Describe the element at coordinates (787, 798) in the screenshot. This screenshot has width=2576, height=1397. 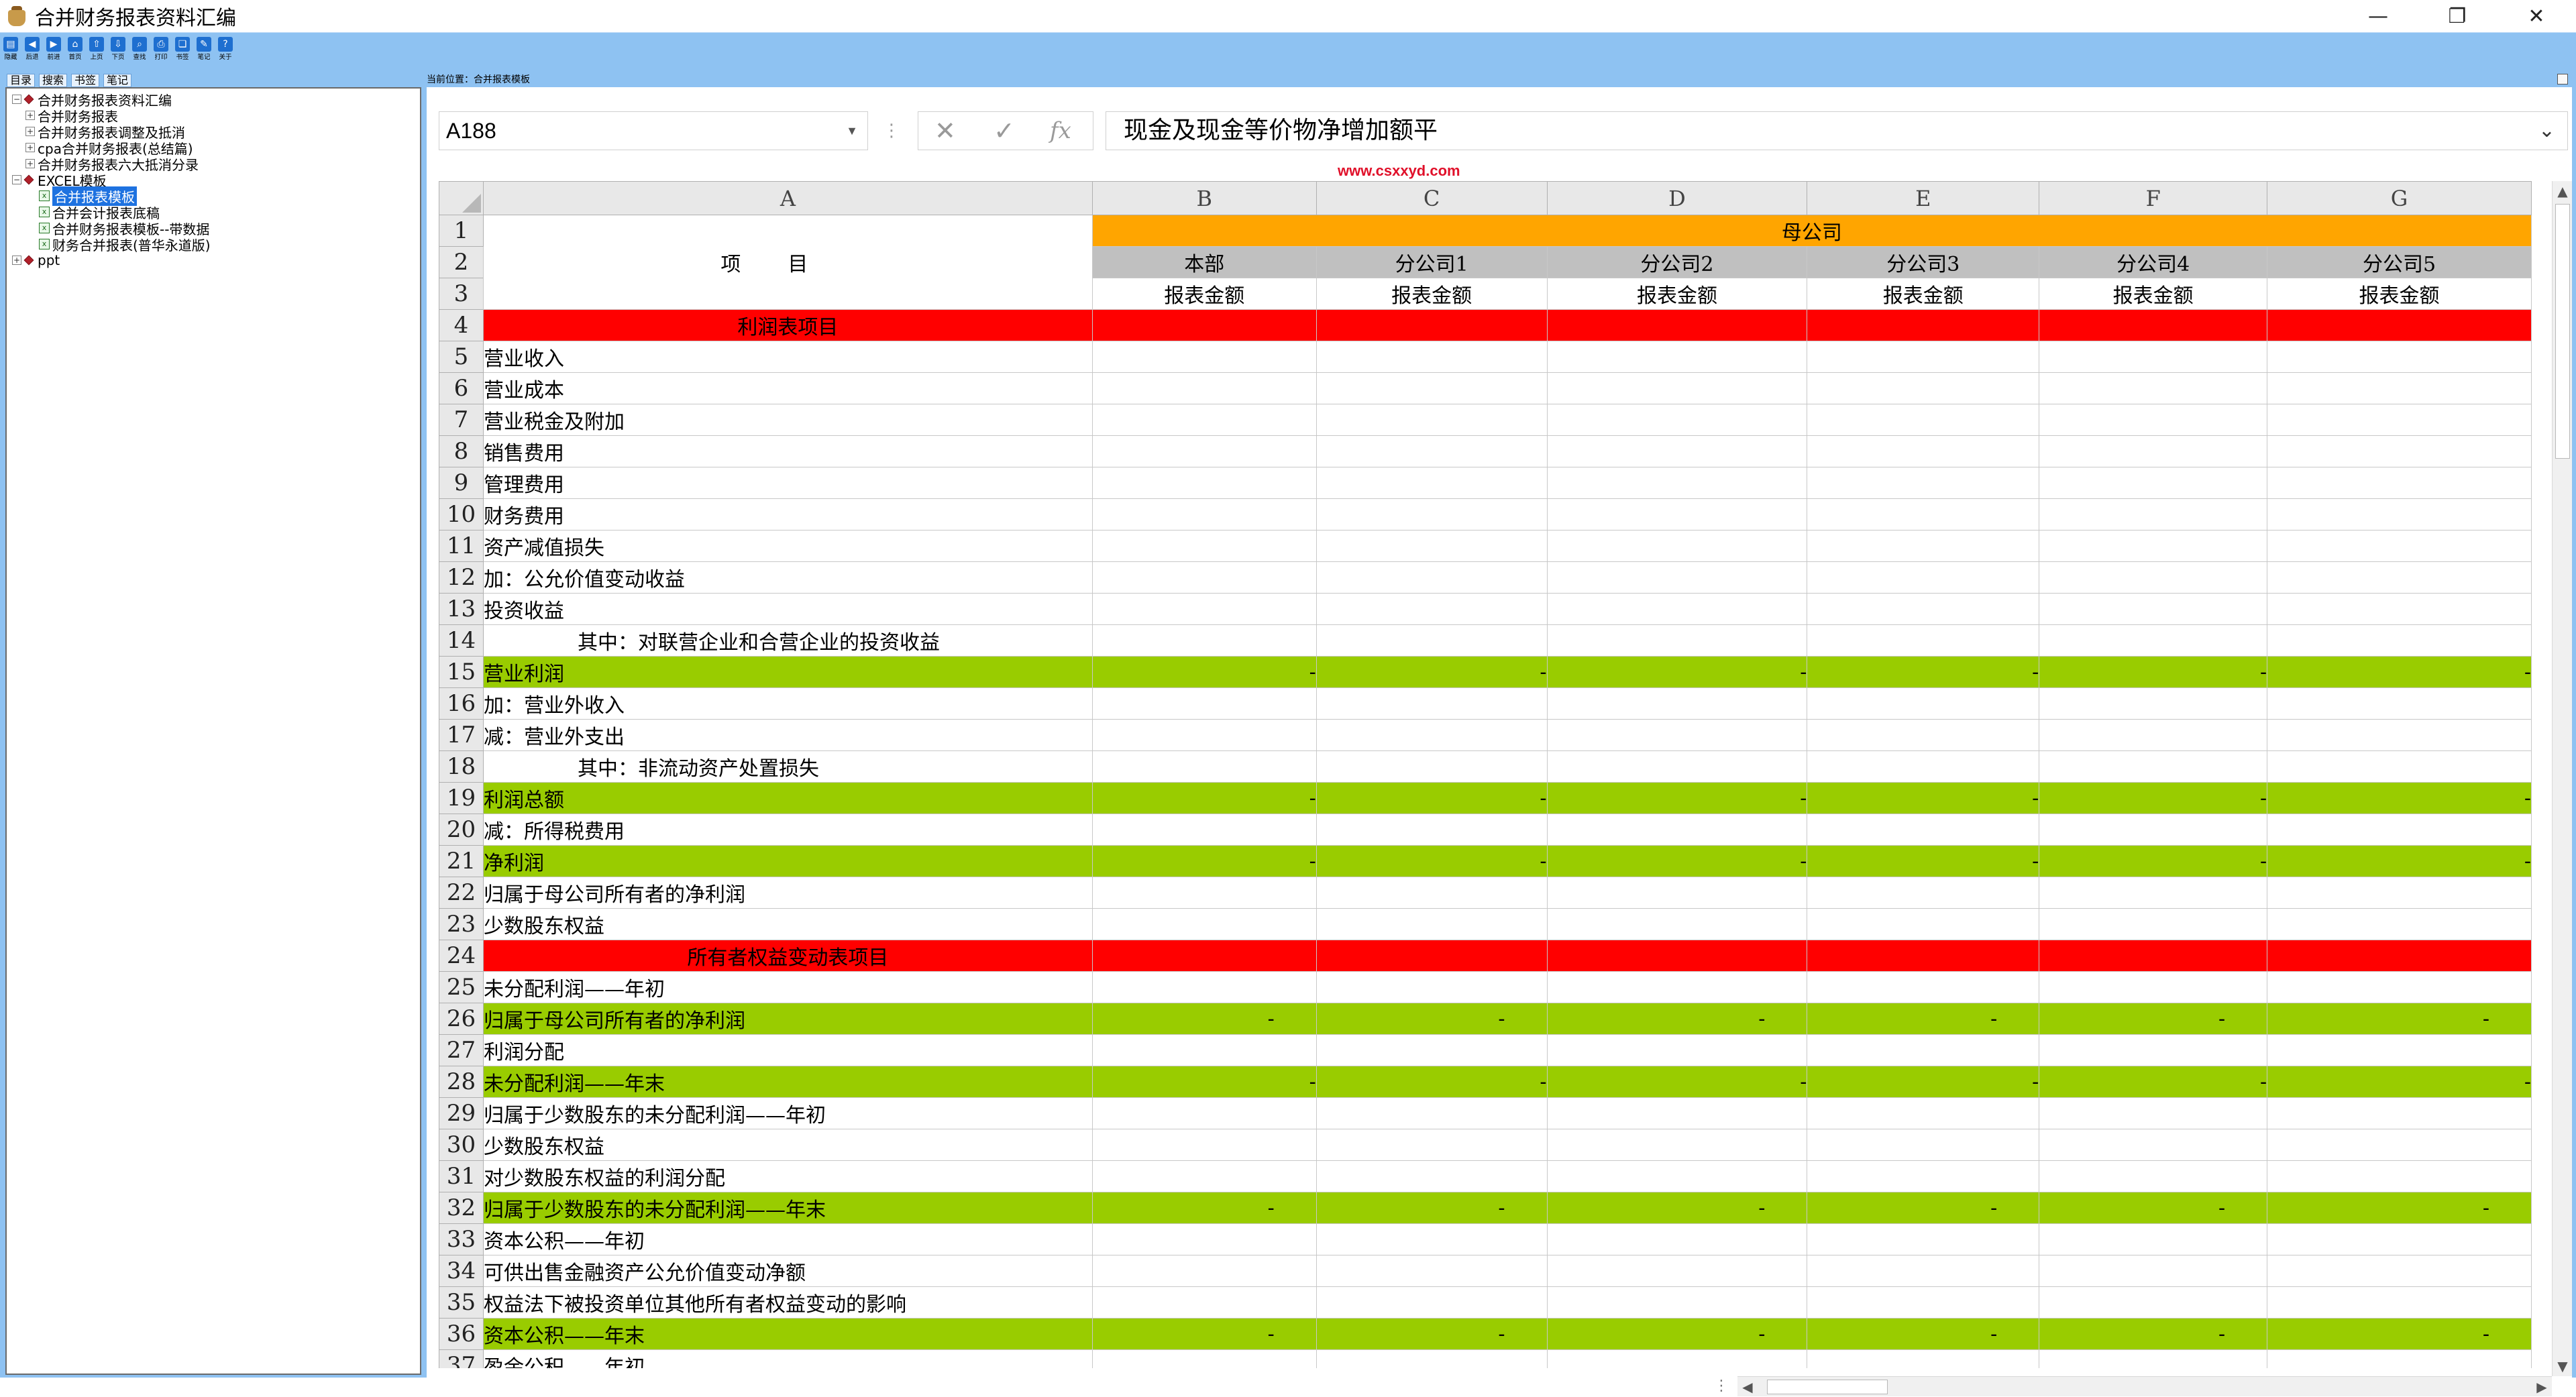
I see `row-label-cell: 利润总额` at that location.